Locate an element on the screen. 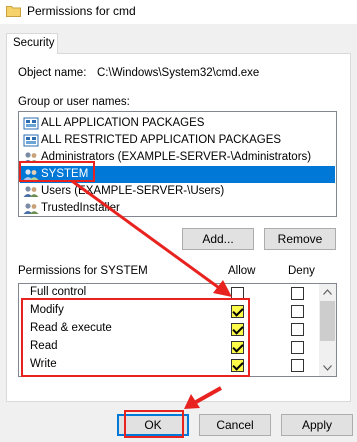 The width and height of the screenshot is (357, 442). arrow-to-ok-icon is located at coordinates (203, 397).